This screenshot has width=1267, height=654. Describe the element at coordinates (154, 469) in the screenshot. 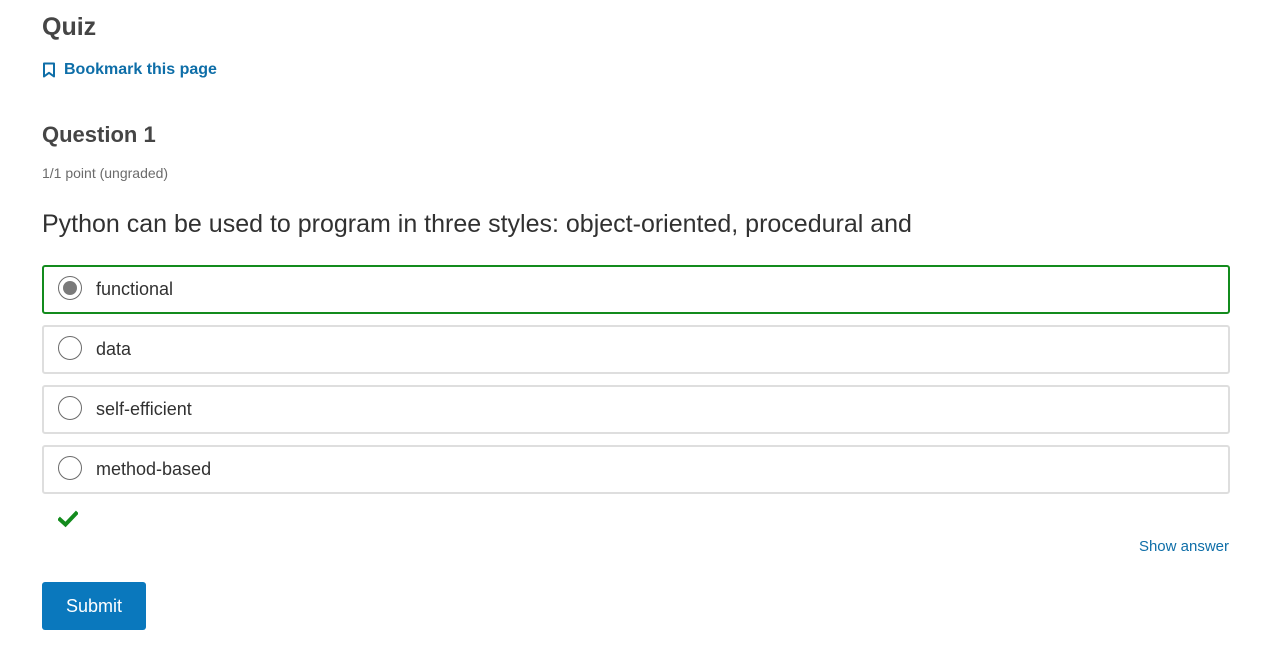

I see `choice-label: method-based` at that location.